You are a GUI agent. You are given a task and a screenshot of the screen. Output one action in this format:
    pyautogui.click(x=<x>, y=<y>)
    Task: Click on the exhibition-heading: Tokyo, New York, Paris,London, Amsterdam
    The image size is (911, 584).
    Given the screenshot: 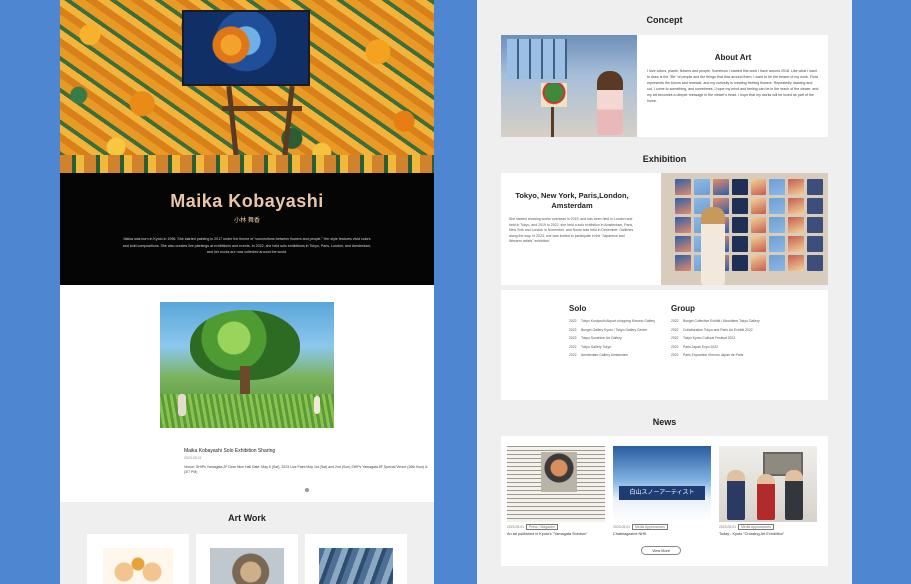 What is the action you would take?
    pyautogui.click(x=572, y=200)
    